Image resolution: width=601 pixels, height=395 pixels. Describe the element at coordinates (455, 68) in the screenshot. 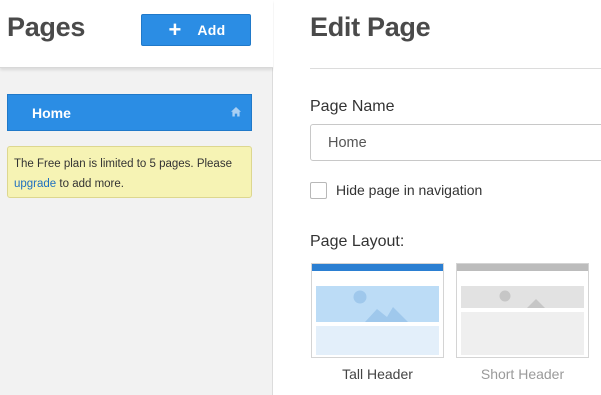

I see `divider` at that location.